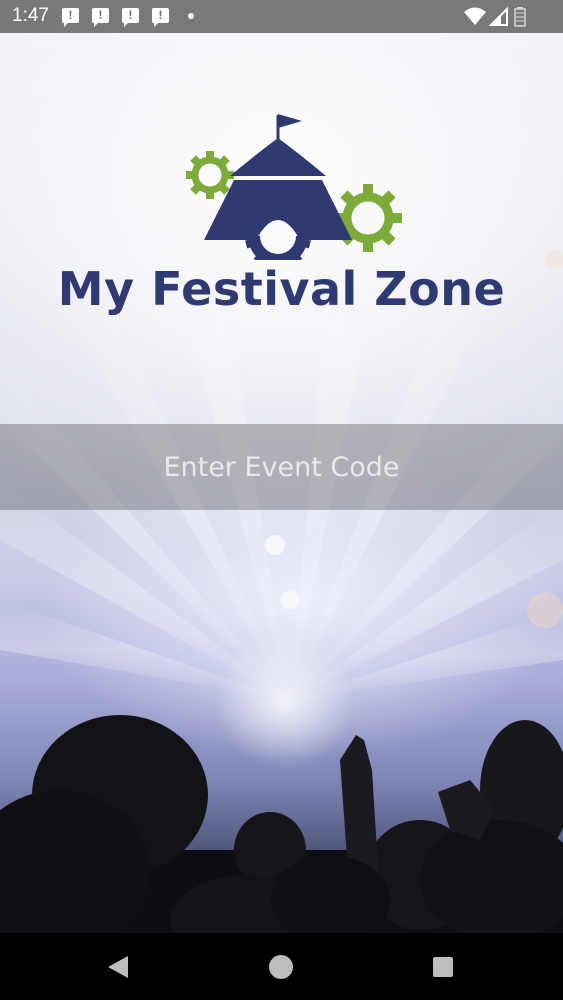  I want to click on back-button, so click(118, 966).